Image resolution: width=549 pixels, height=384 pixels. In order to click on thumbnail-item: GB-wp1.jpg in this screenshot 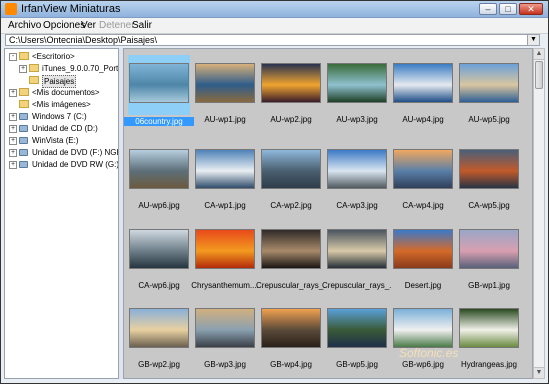, I will do `click(491, 259)`.